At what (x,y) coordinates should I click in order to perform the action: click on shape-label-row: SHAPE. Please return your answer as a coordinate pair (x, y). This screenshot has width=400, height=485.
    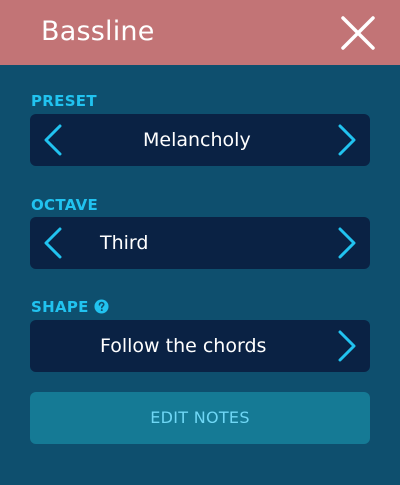
    Looking at the image, I should click on (70, 307).